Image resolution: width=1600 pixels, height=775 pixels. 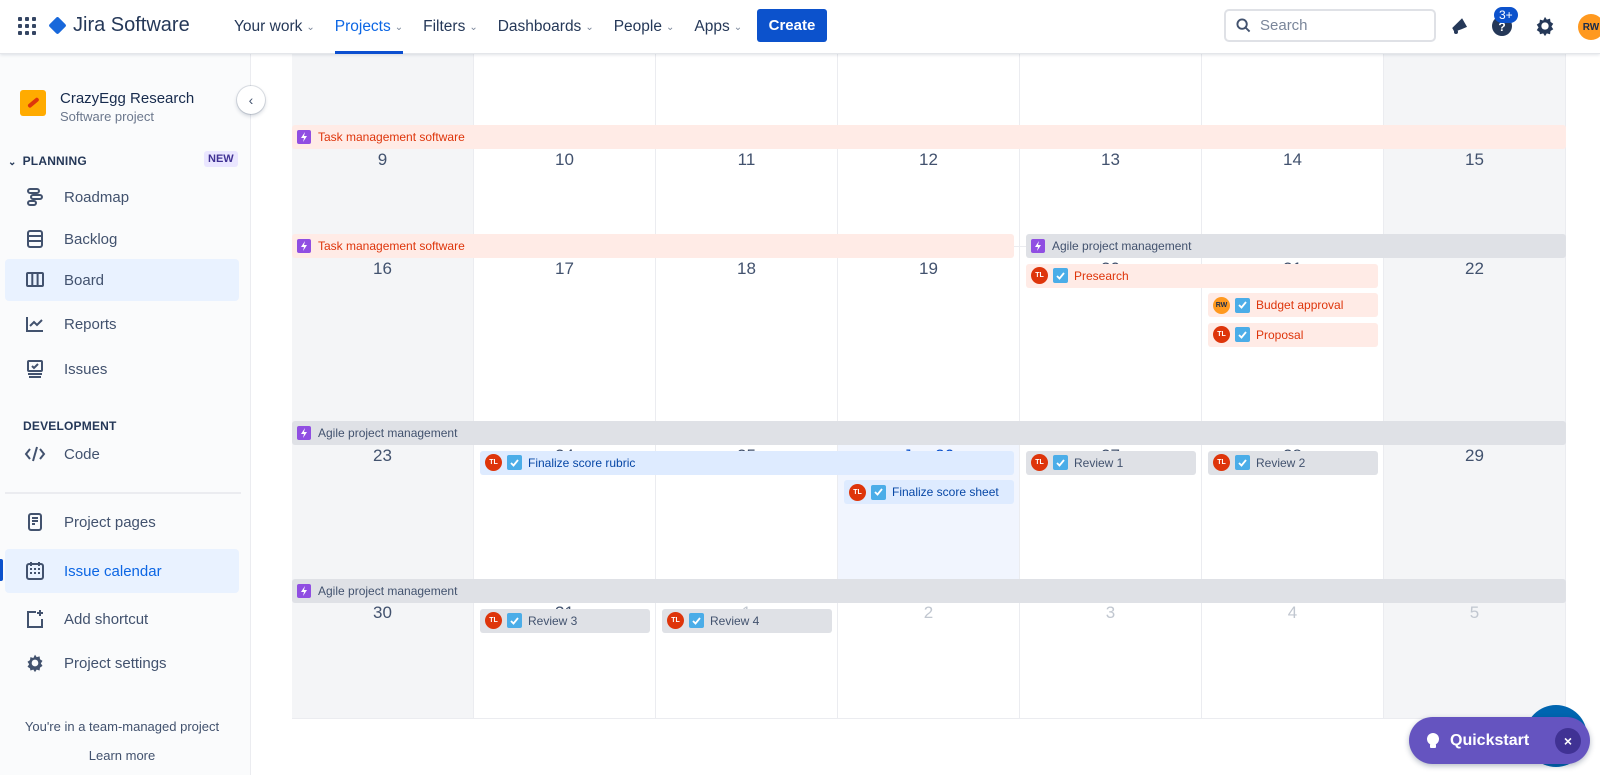 I want to click on sidebar-item-project-pages: Project pages, so click(x=122, y=522).